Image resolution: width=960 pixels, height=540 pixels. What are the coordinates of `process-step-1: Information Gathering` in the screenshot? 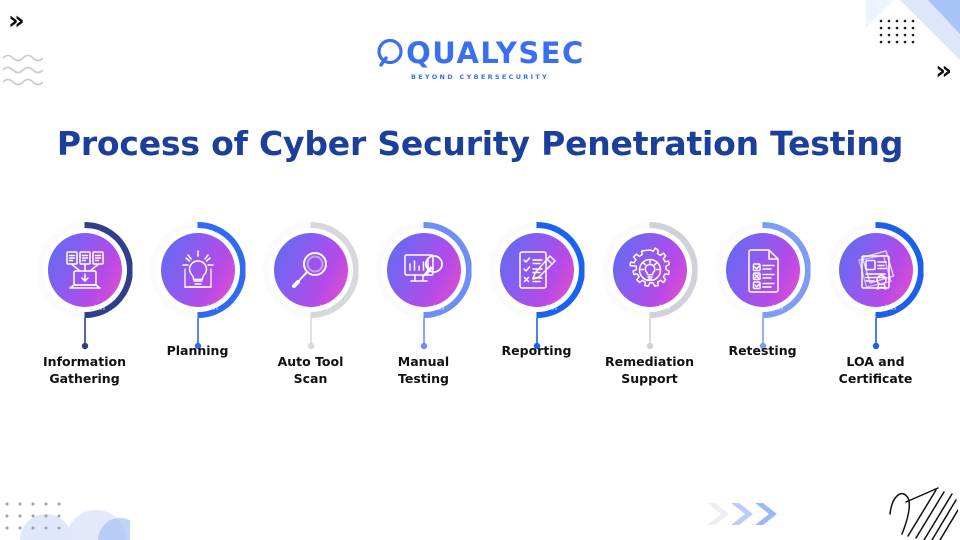 It's located at (84, 304).